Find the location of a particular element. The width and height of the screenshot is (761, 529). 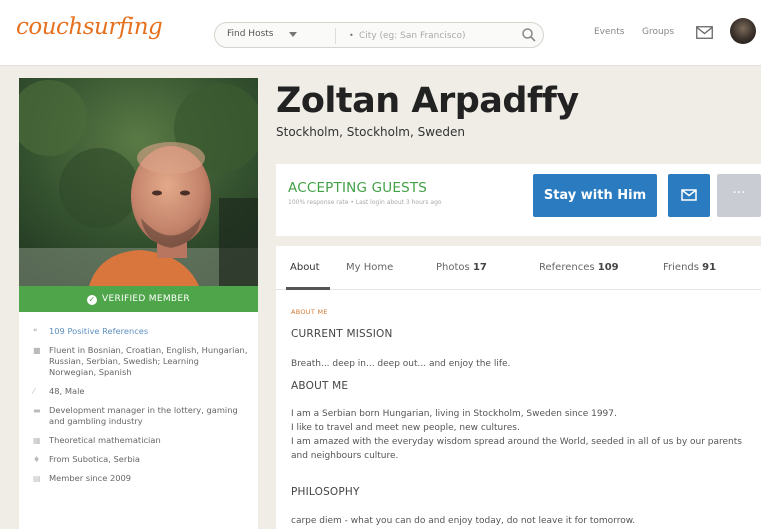

find-hosts-dropdown: Find Hosts is located at coordinates (250, 34).